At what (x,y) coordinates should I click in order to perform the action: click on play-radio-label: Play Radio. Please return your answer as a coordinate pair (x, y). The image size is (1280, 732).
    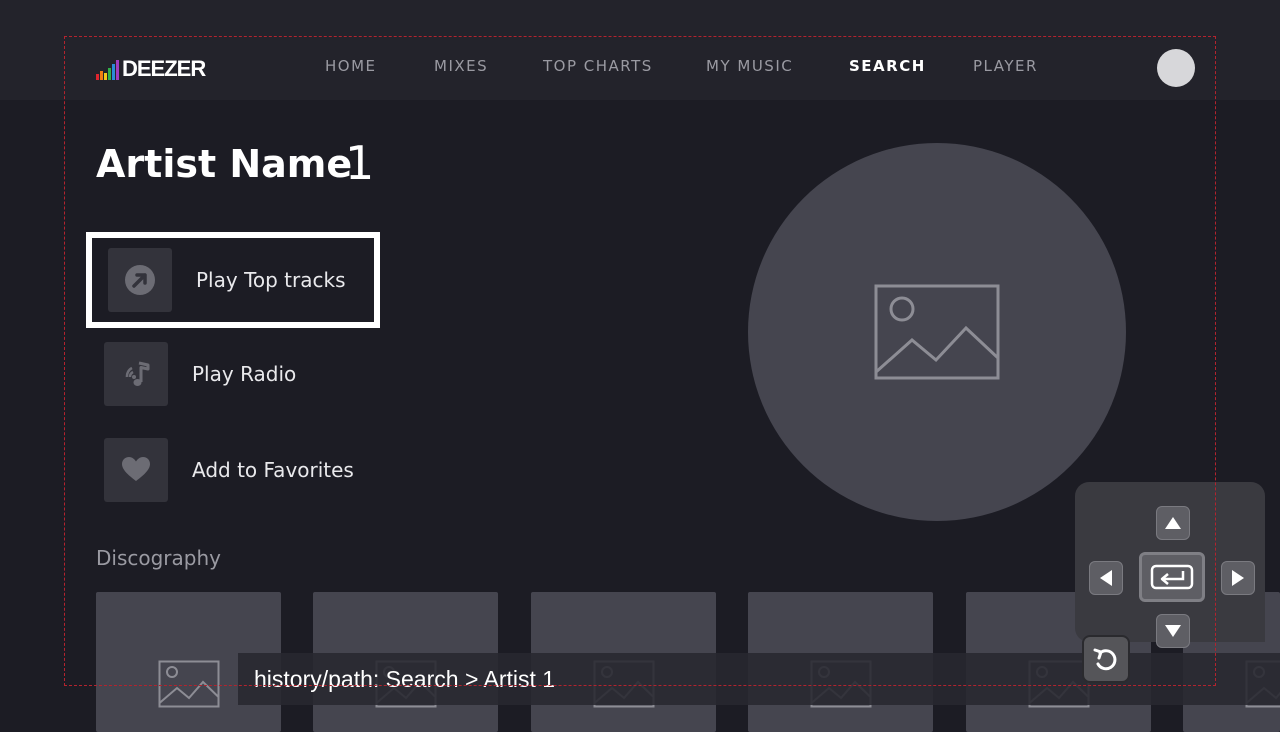
    Looking at the image, I should click on (244, 374).